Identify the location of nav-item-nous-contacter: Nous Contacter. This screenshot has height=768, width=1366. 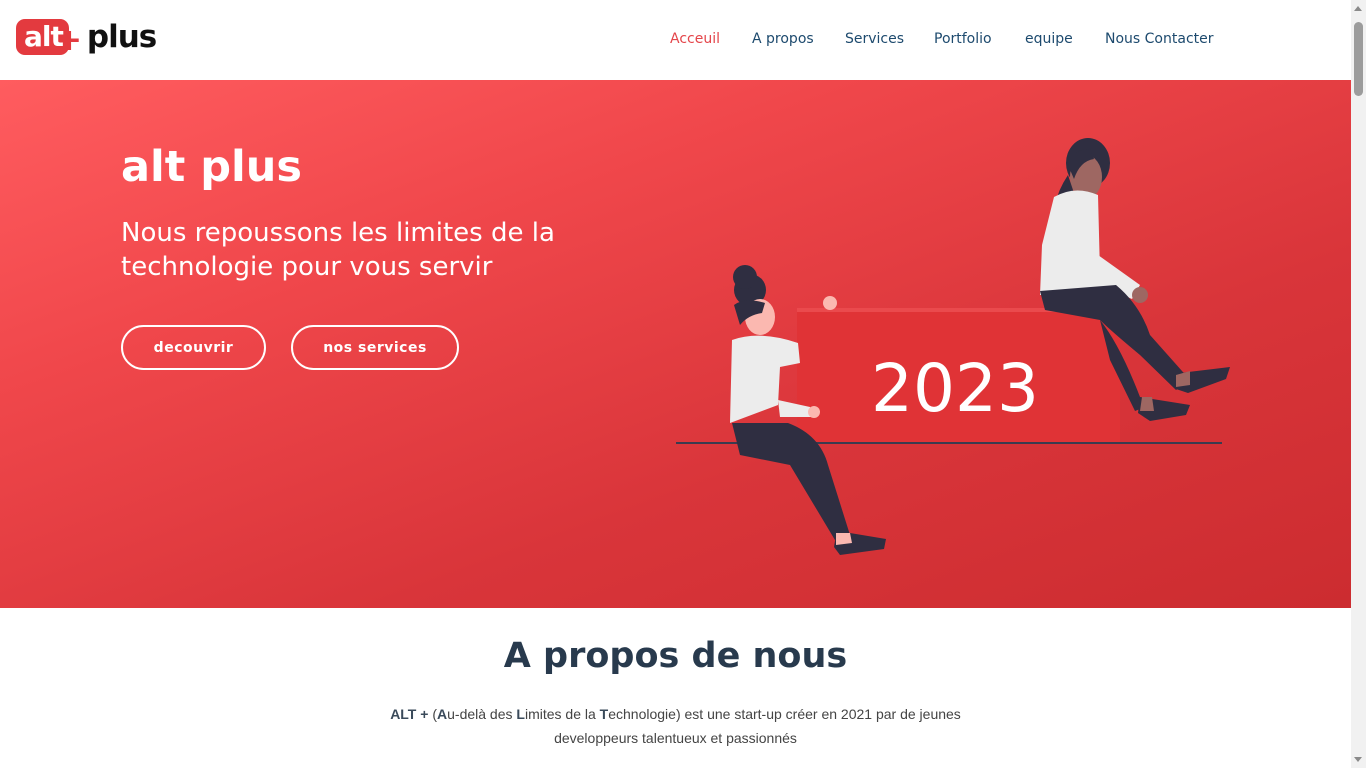
(1159, 39).